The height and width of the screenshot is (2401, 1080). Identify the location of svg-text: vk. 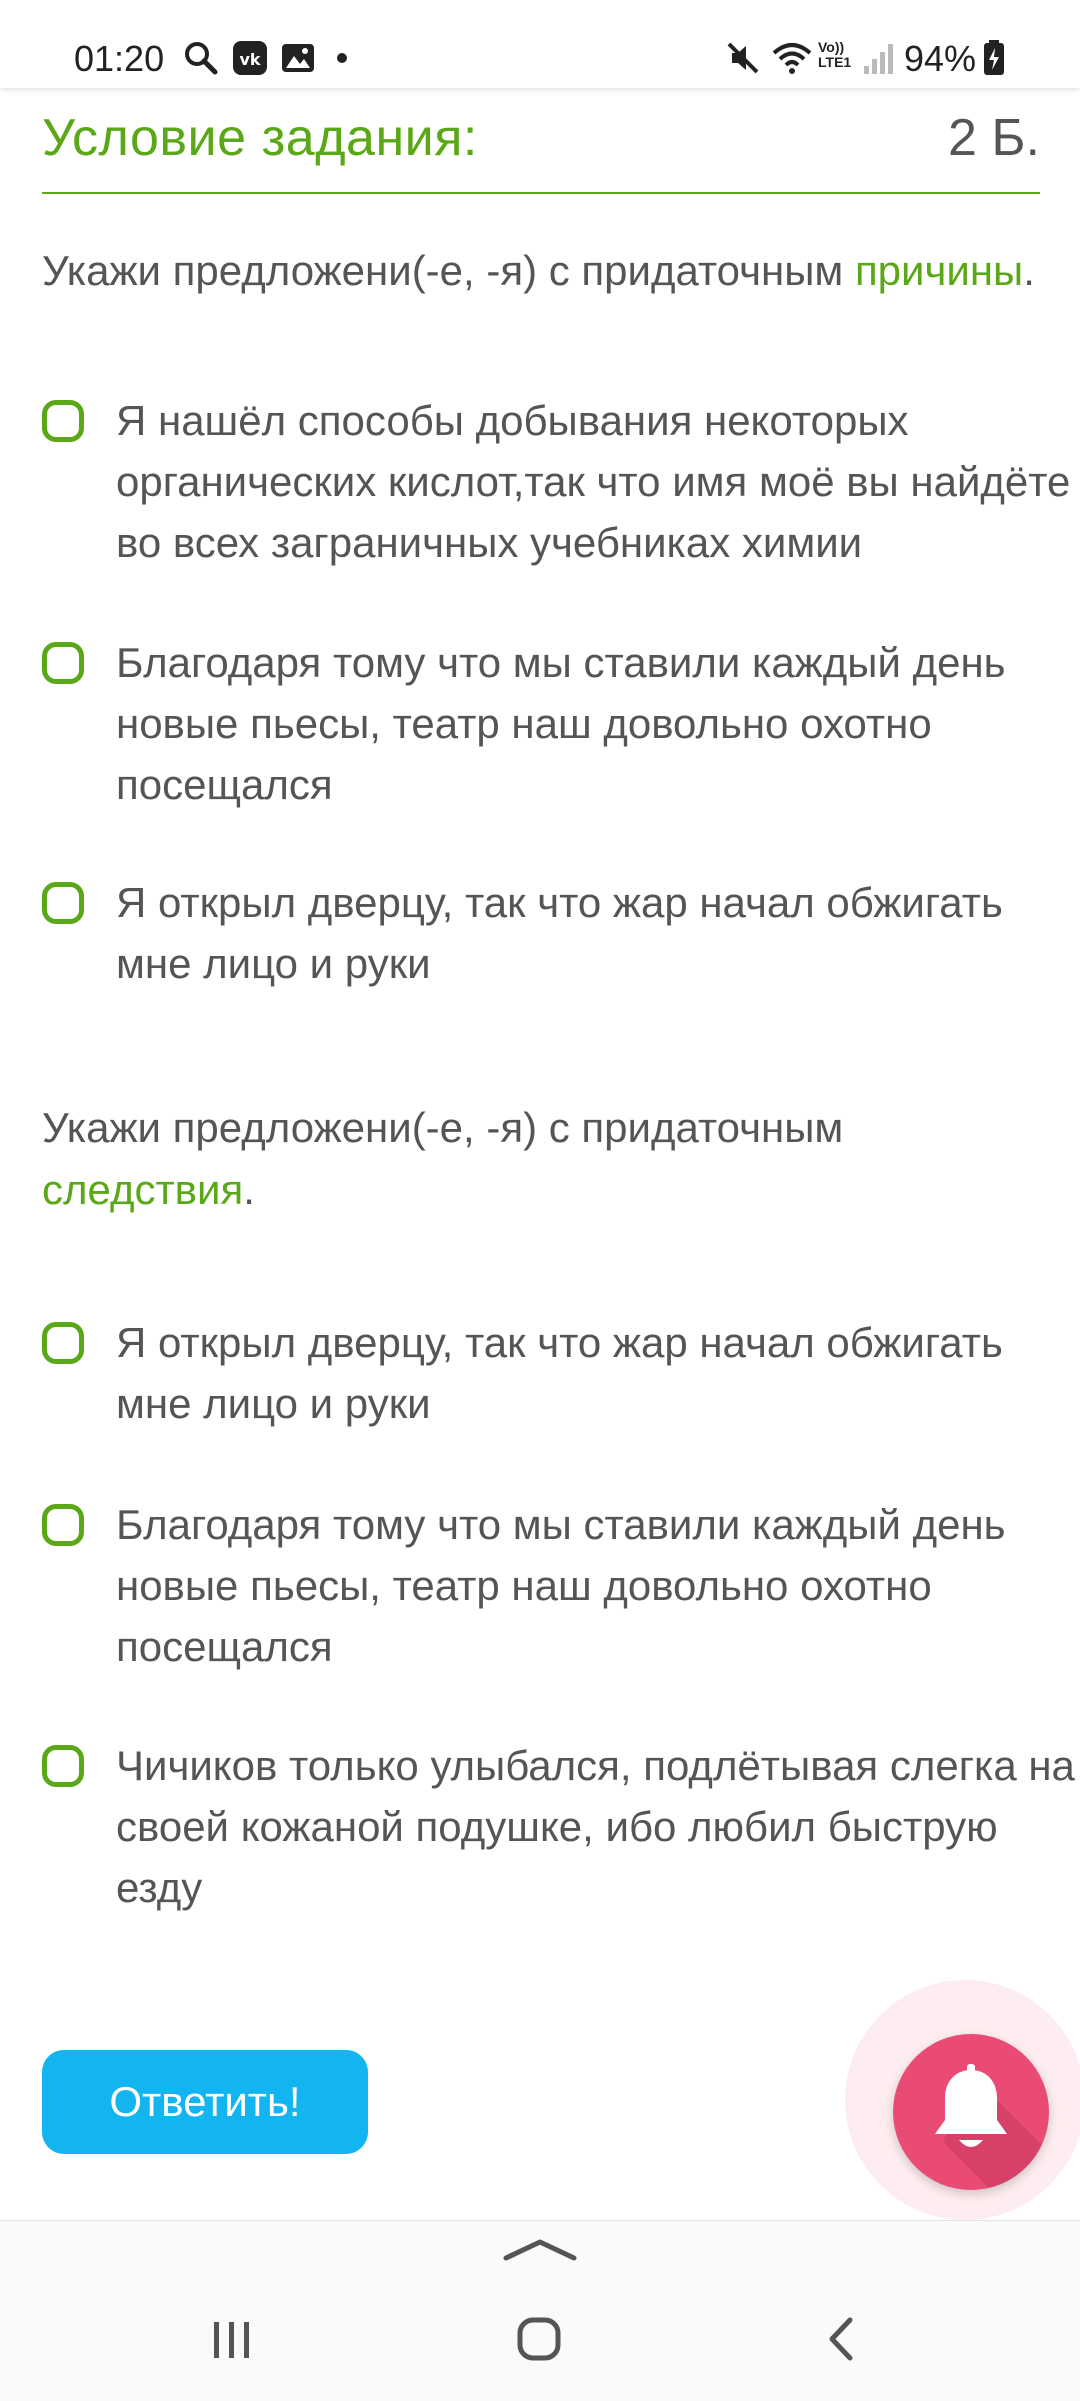
(249, 59).